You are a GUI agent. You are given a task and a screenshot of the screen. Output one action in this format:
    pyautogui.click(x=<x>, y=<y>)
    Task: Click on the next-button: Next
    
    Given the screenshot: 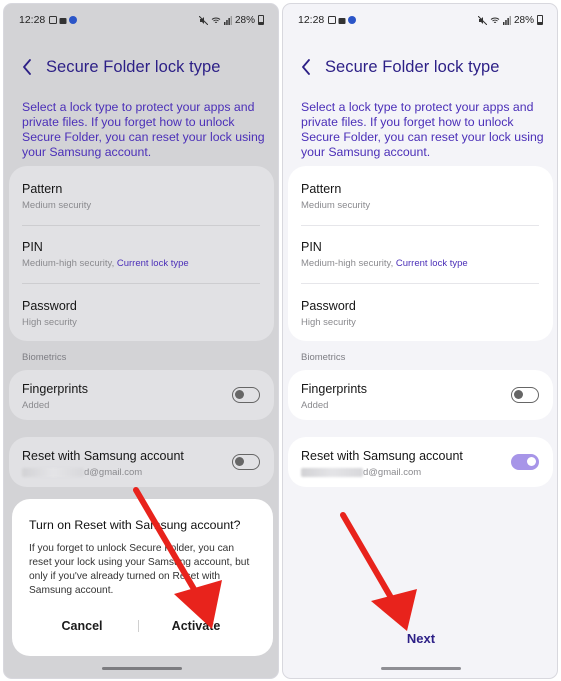 What is the action you would take?
    pyautogui.click(x=421, y=638)
    